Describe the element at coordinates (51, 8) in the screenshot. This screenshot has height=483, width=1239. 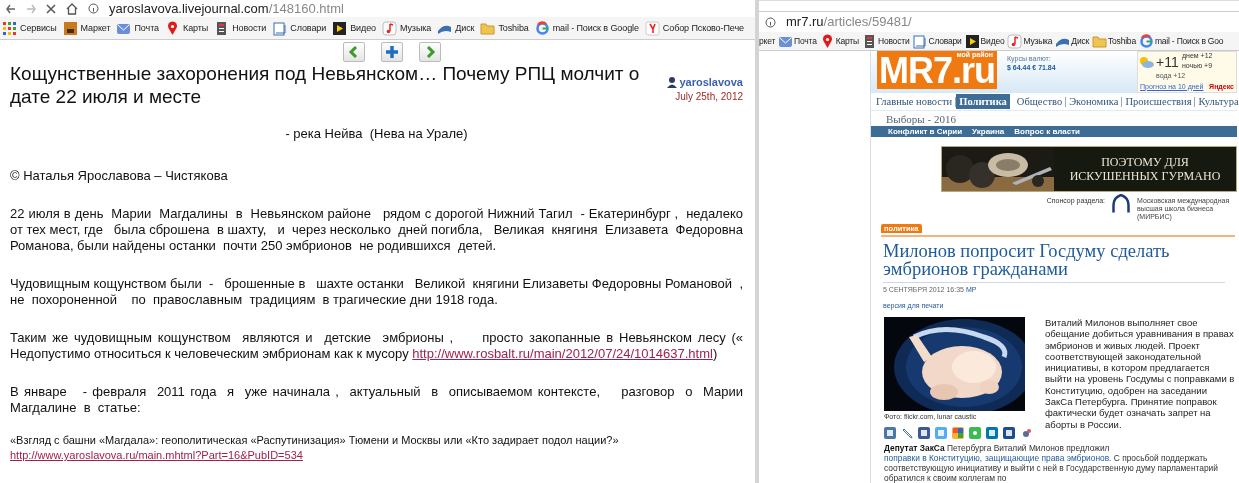
I see `close-icon` at that location.